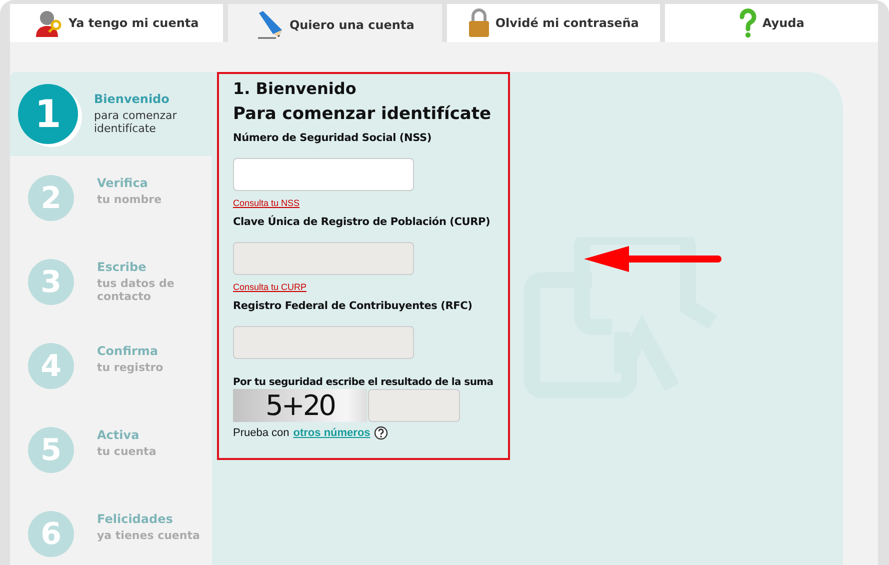  What do you see at coordinates (381, 433) in the screenshot?
I see `help-icon` at bounding box center [381, 433].